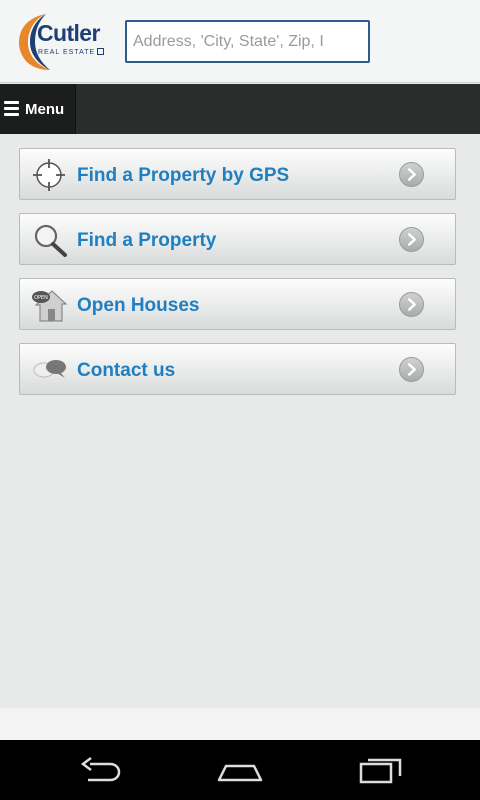 Image resolution: width=480 pixels, height=800 pixels. What do you see at coordinates (41, 298) in the screenshot?
I see `svg-text: OPEN` at bounding box center [41, 298].